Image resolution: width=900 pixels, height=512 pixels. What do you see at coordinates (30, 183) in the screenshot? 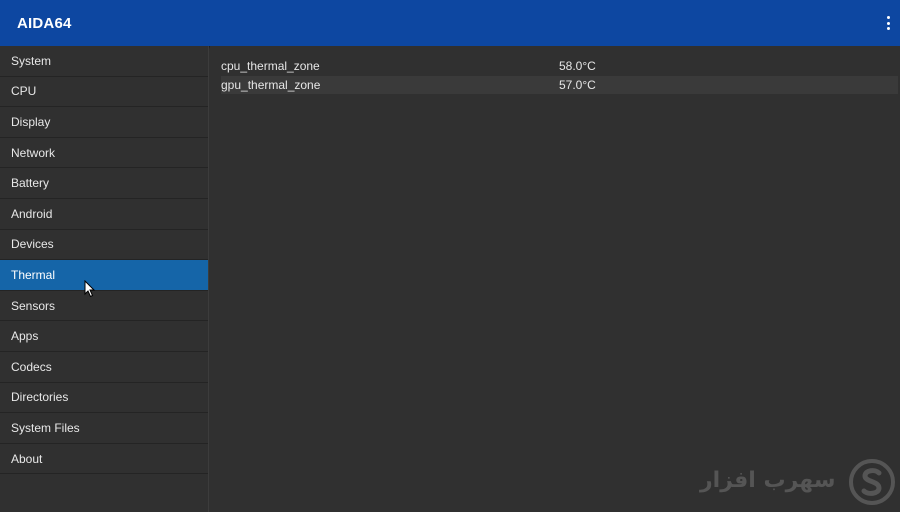
I see `sidebar-item-label: Battery` at bounding box center [30, 183].